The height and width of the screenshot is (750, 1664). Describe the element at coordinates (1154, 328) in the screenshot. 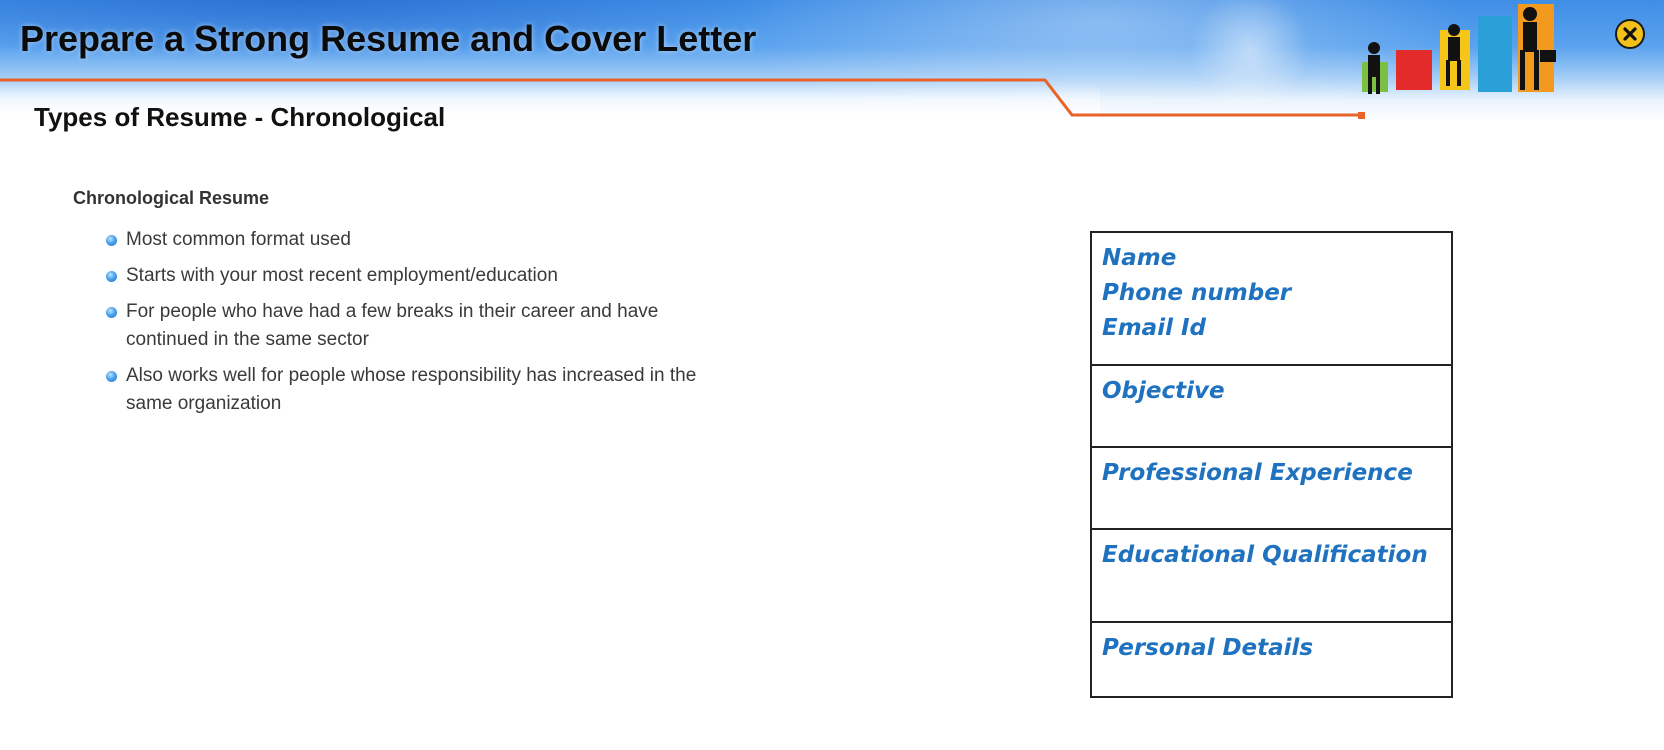

I see `resume-field-email: Email Id` at that location.